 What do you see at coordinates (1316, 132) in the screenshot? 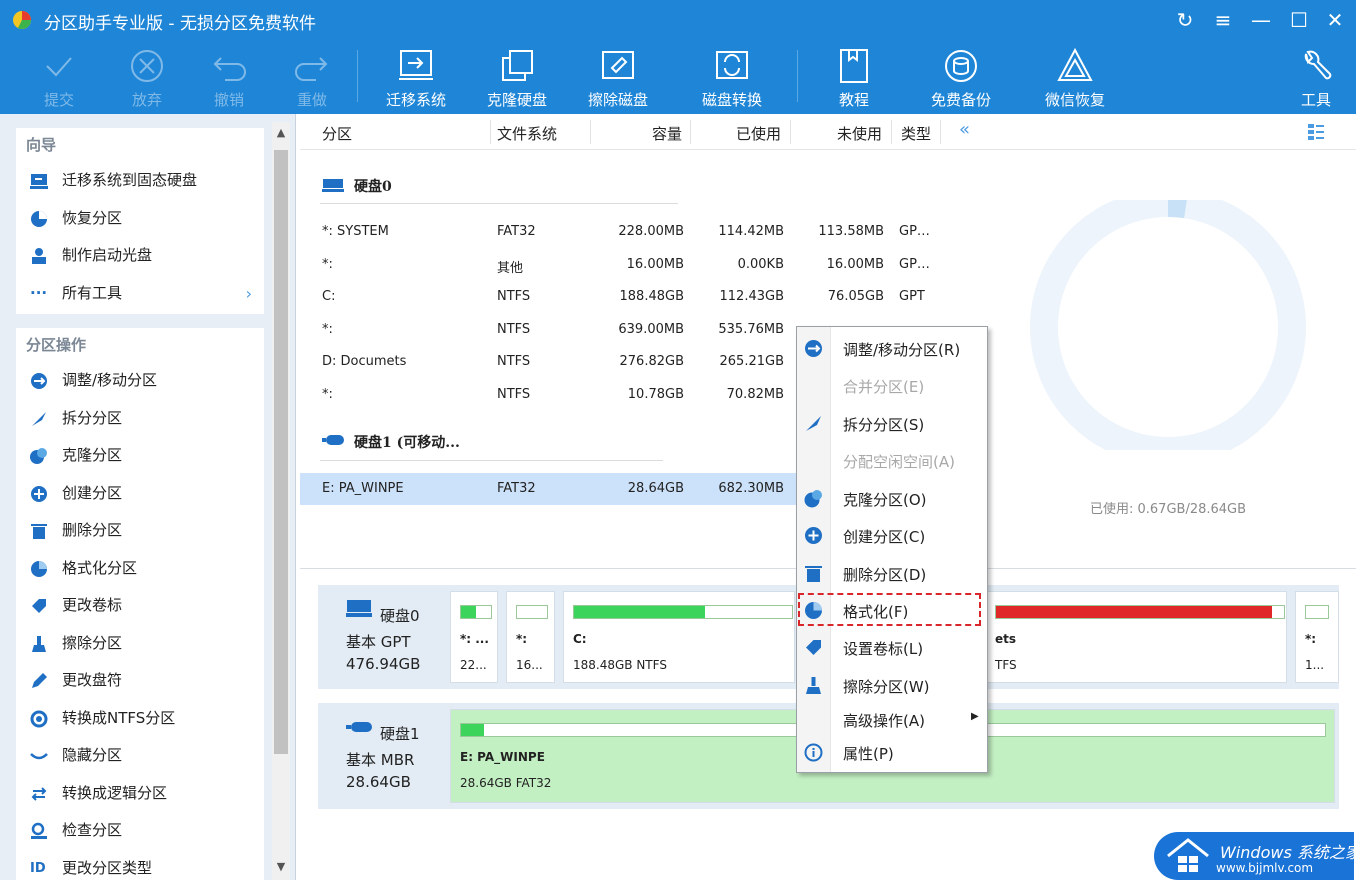
I see `view-layout-icon` at bounding box center [1316, 132].